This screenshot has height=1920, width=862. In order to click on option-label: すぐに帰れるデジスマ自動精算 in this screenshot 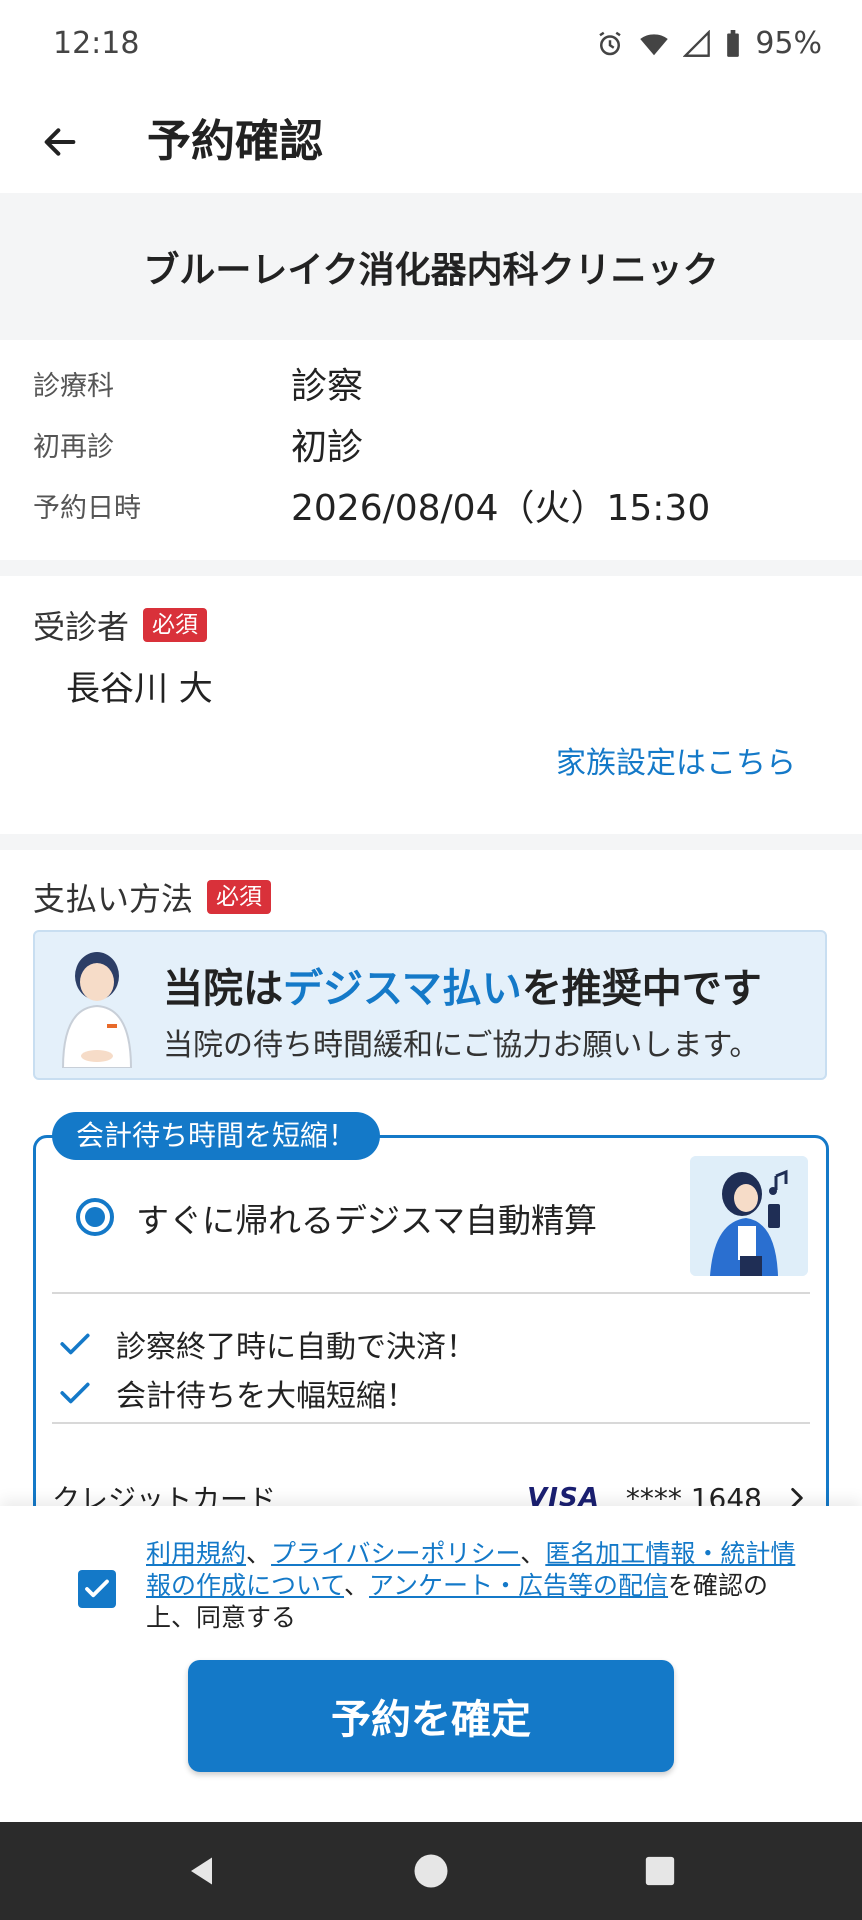, I will do `click(367, 1220)`.